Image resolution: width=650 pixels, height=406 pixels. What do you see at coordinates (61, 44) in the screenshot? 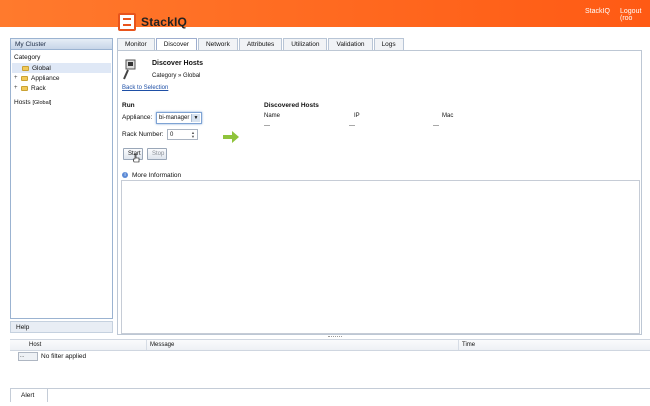
I see `sidebar-title: My Cluster` at bounding box center [61, 44].